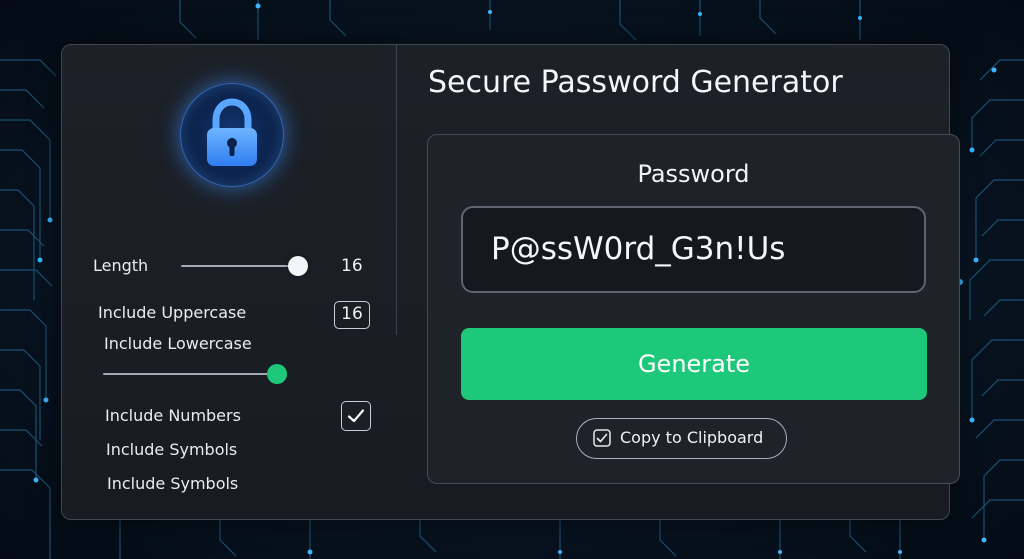 Image resolution: width=1024 pixels, height=559 pixels. What do you see at coordinates (172, 312) in the screenshot?
I see `uppercase-label: Include Uppercase` at bounding box center [172, 312].